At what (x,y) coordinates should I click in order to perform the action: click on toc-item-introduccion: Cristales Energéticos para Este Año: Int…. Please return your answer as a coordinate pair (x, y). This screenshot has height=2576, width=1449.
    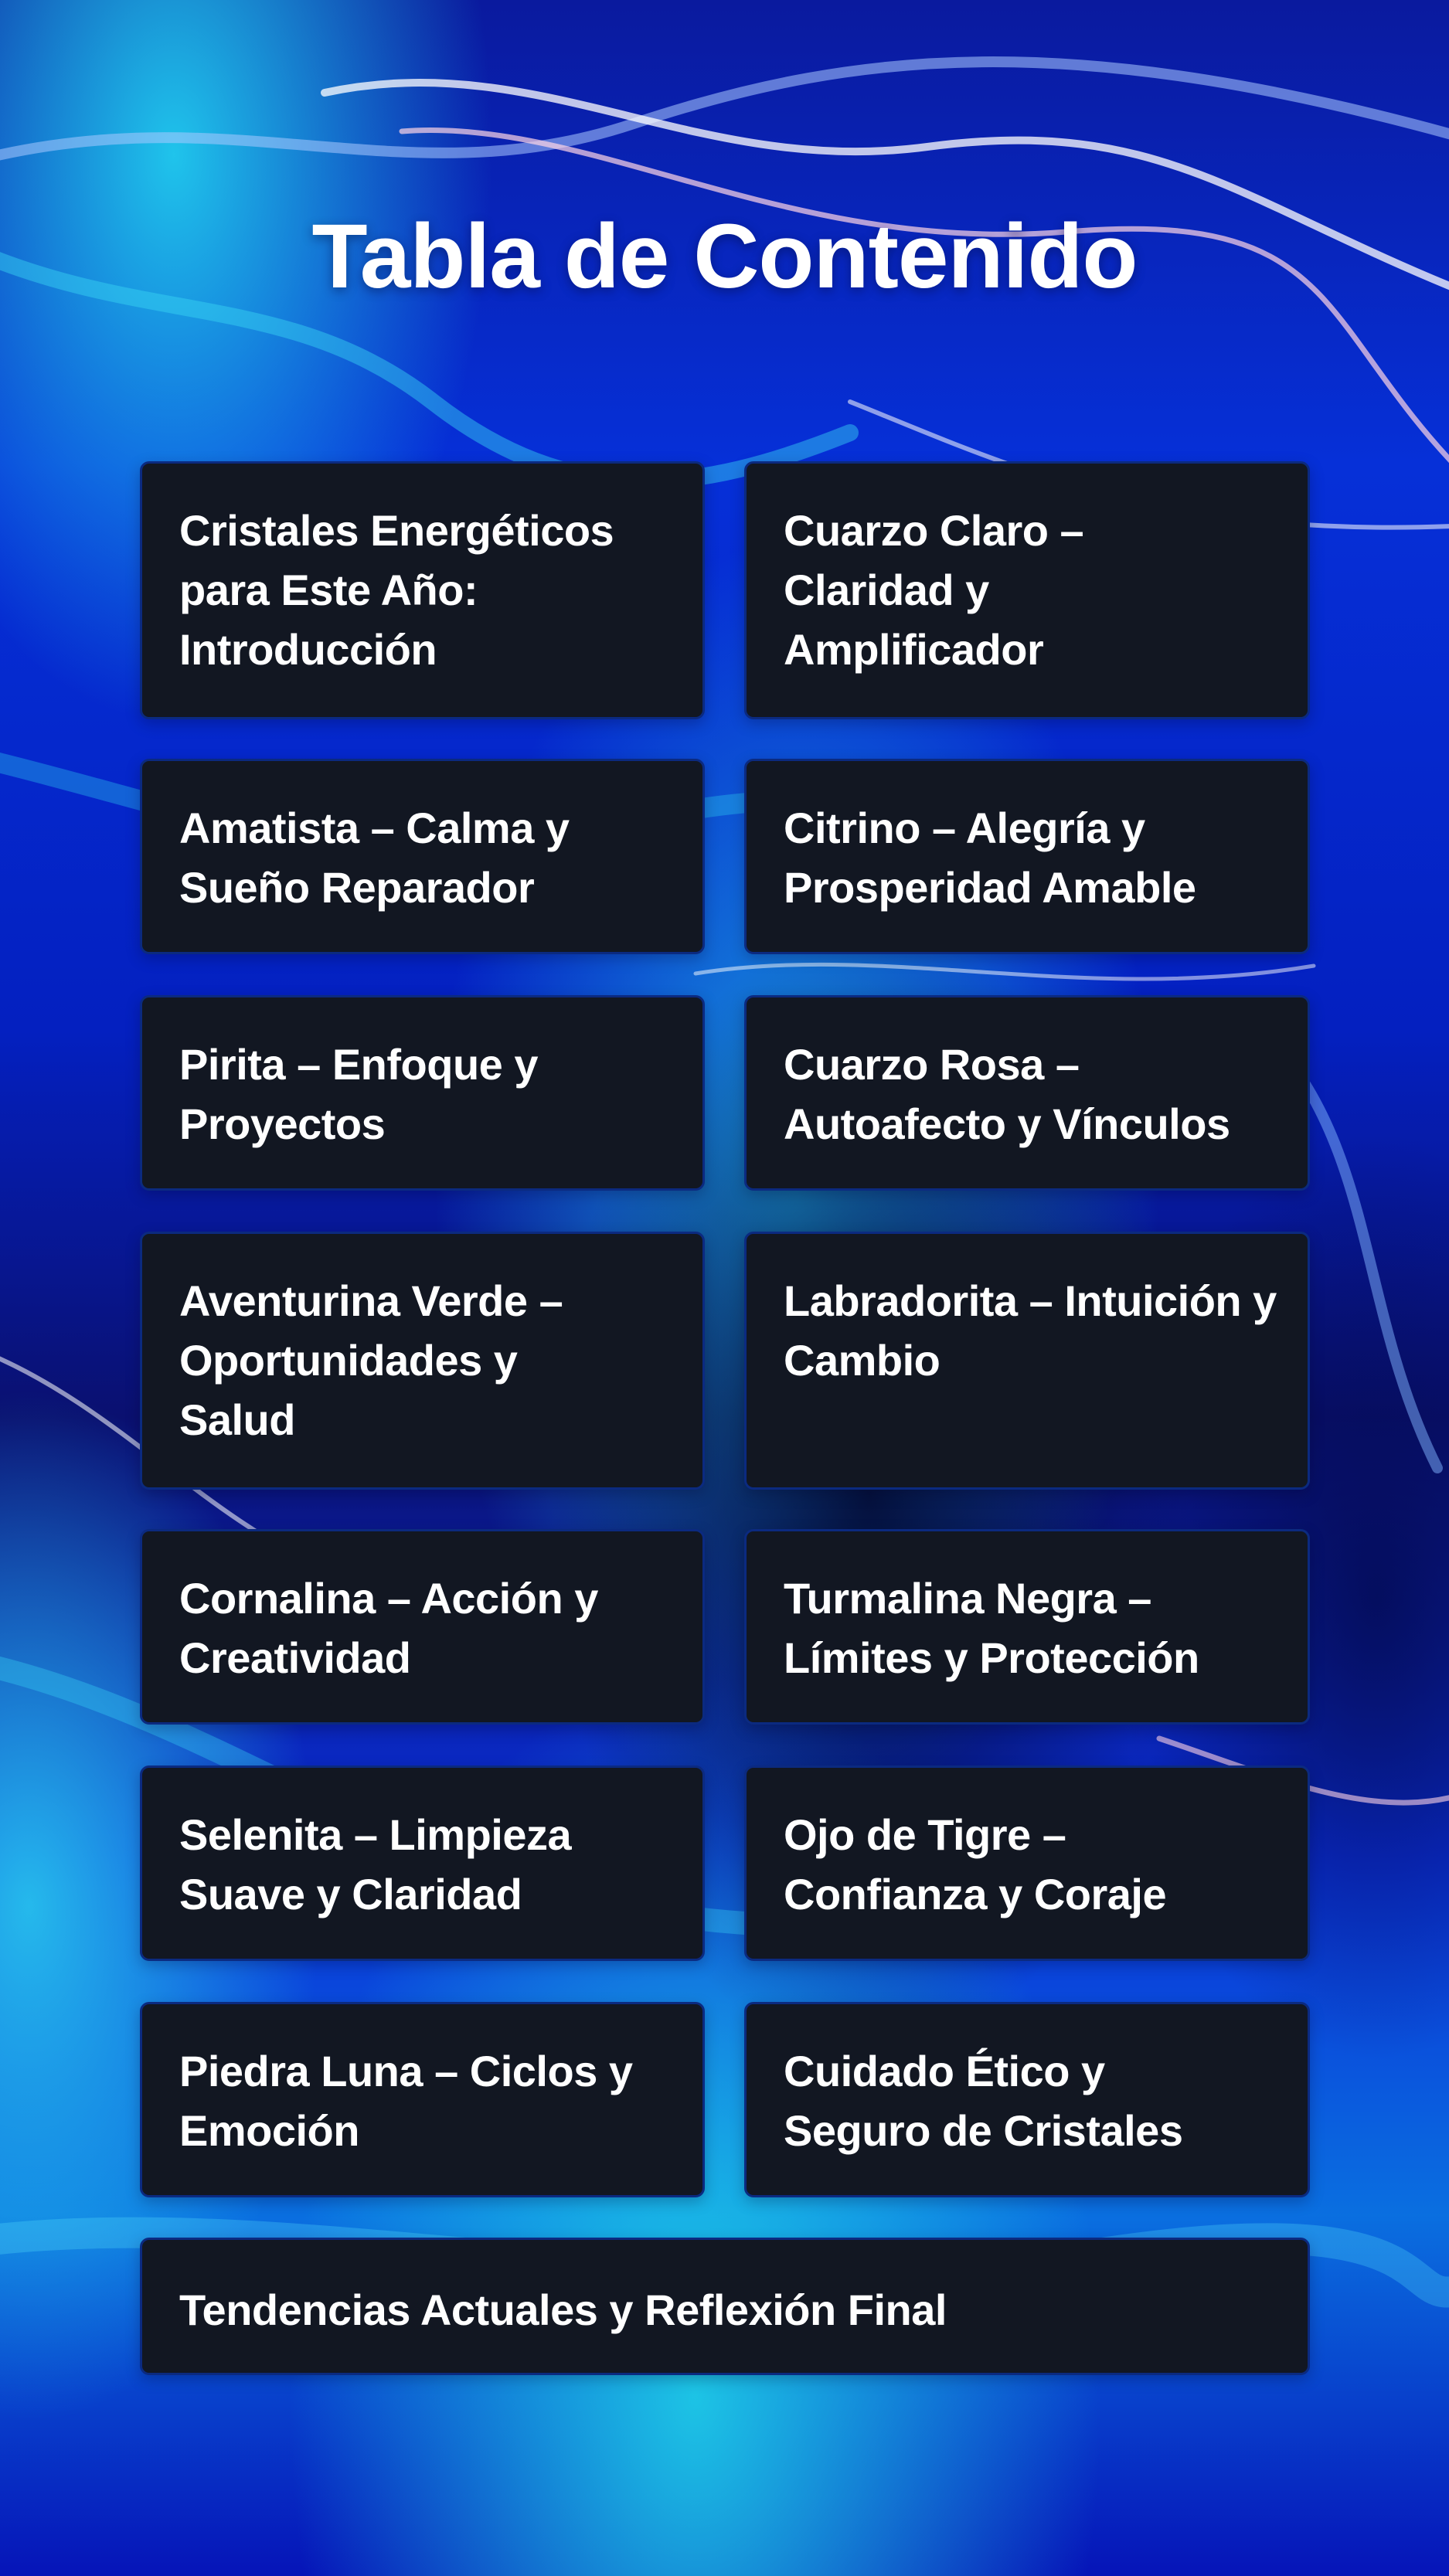
    Looking at the image, I should click on (422, 590).